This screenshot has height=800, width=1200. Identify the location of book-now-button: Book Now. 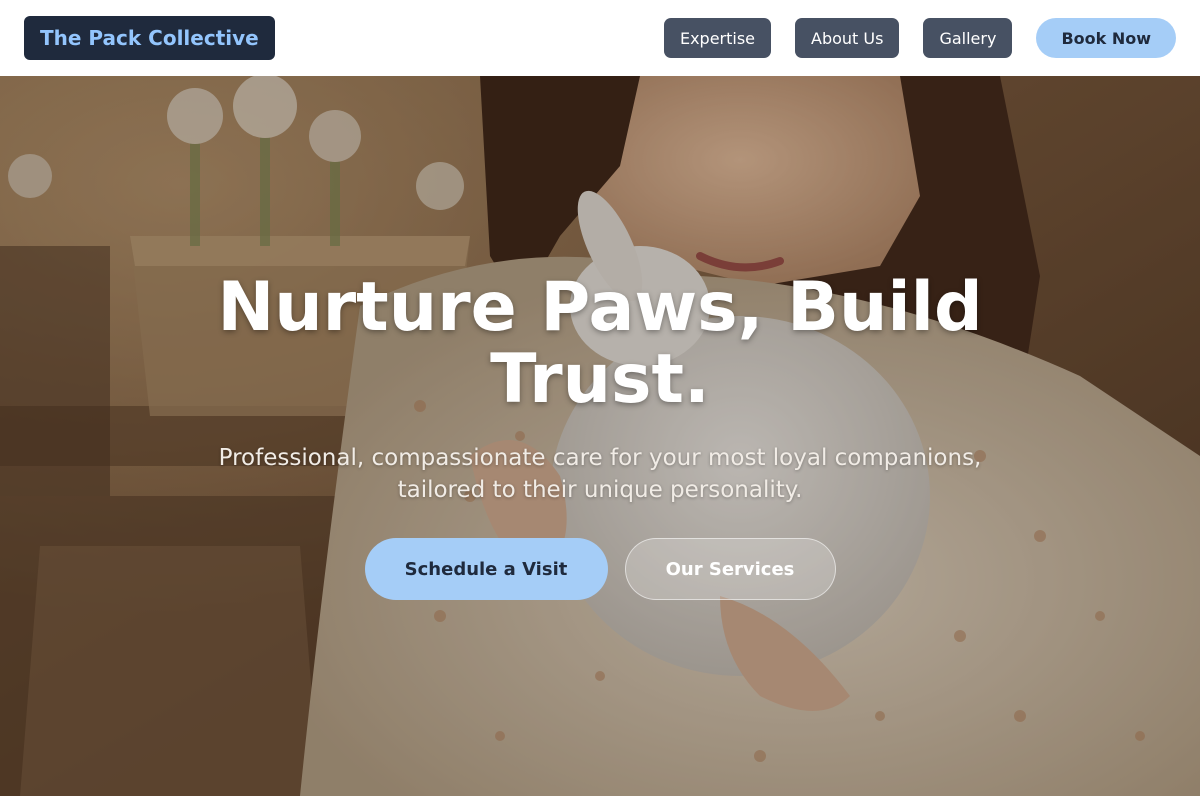
(1106, 38).